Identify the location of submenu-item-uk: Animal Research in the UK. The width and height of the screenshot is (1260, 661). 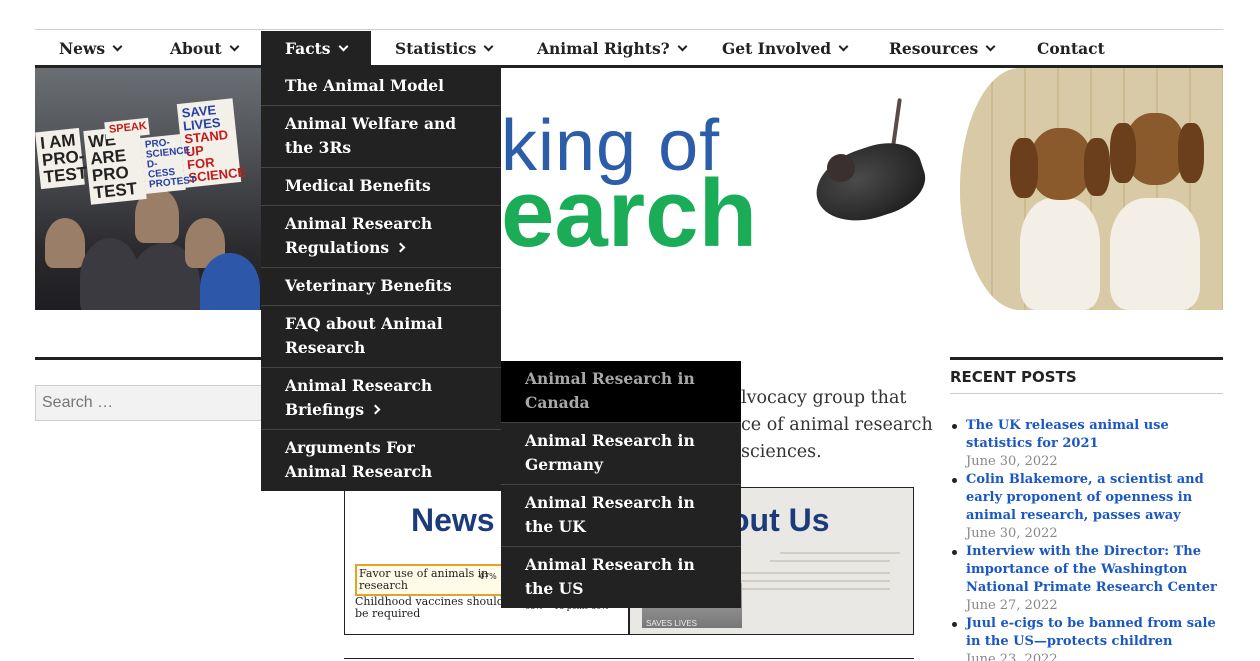
(621, 516).